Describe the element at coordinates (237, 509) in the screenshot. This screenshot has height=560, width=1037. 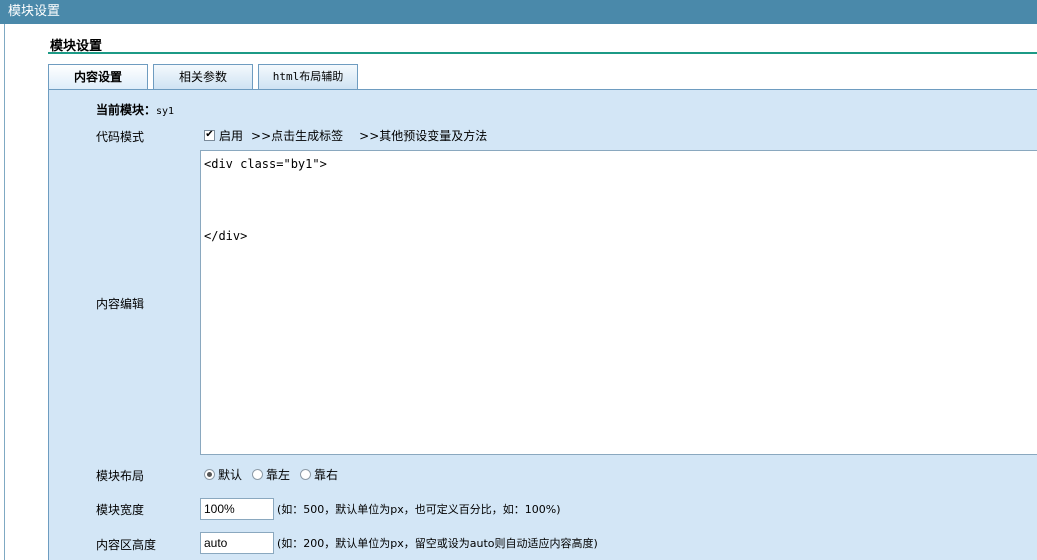
I see `width-input` at that location.